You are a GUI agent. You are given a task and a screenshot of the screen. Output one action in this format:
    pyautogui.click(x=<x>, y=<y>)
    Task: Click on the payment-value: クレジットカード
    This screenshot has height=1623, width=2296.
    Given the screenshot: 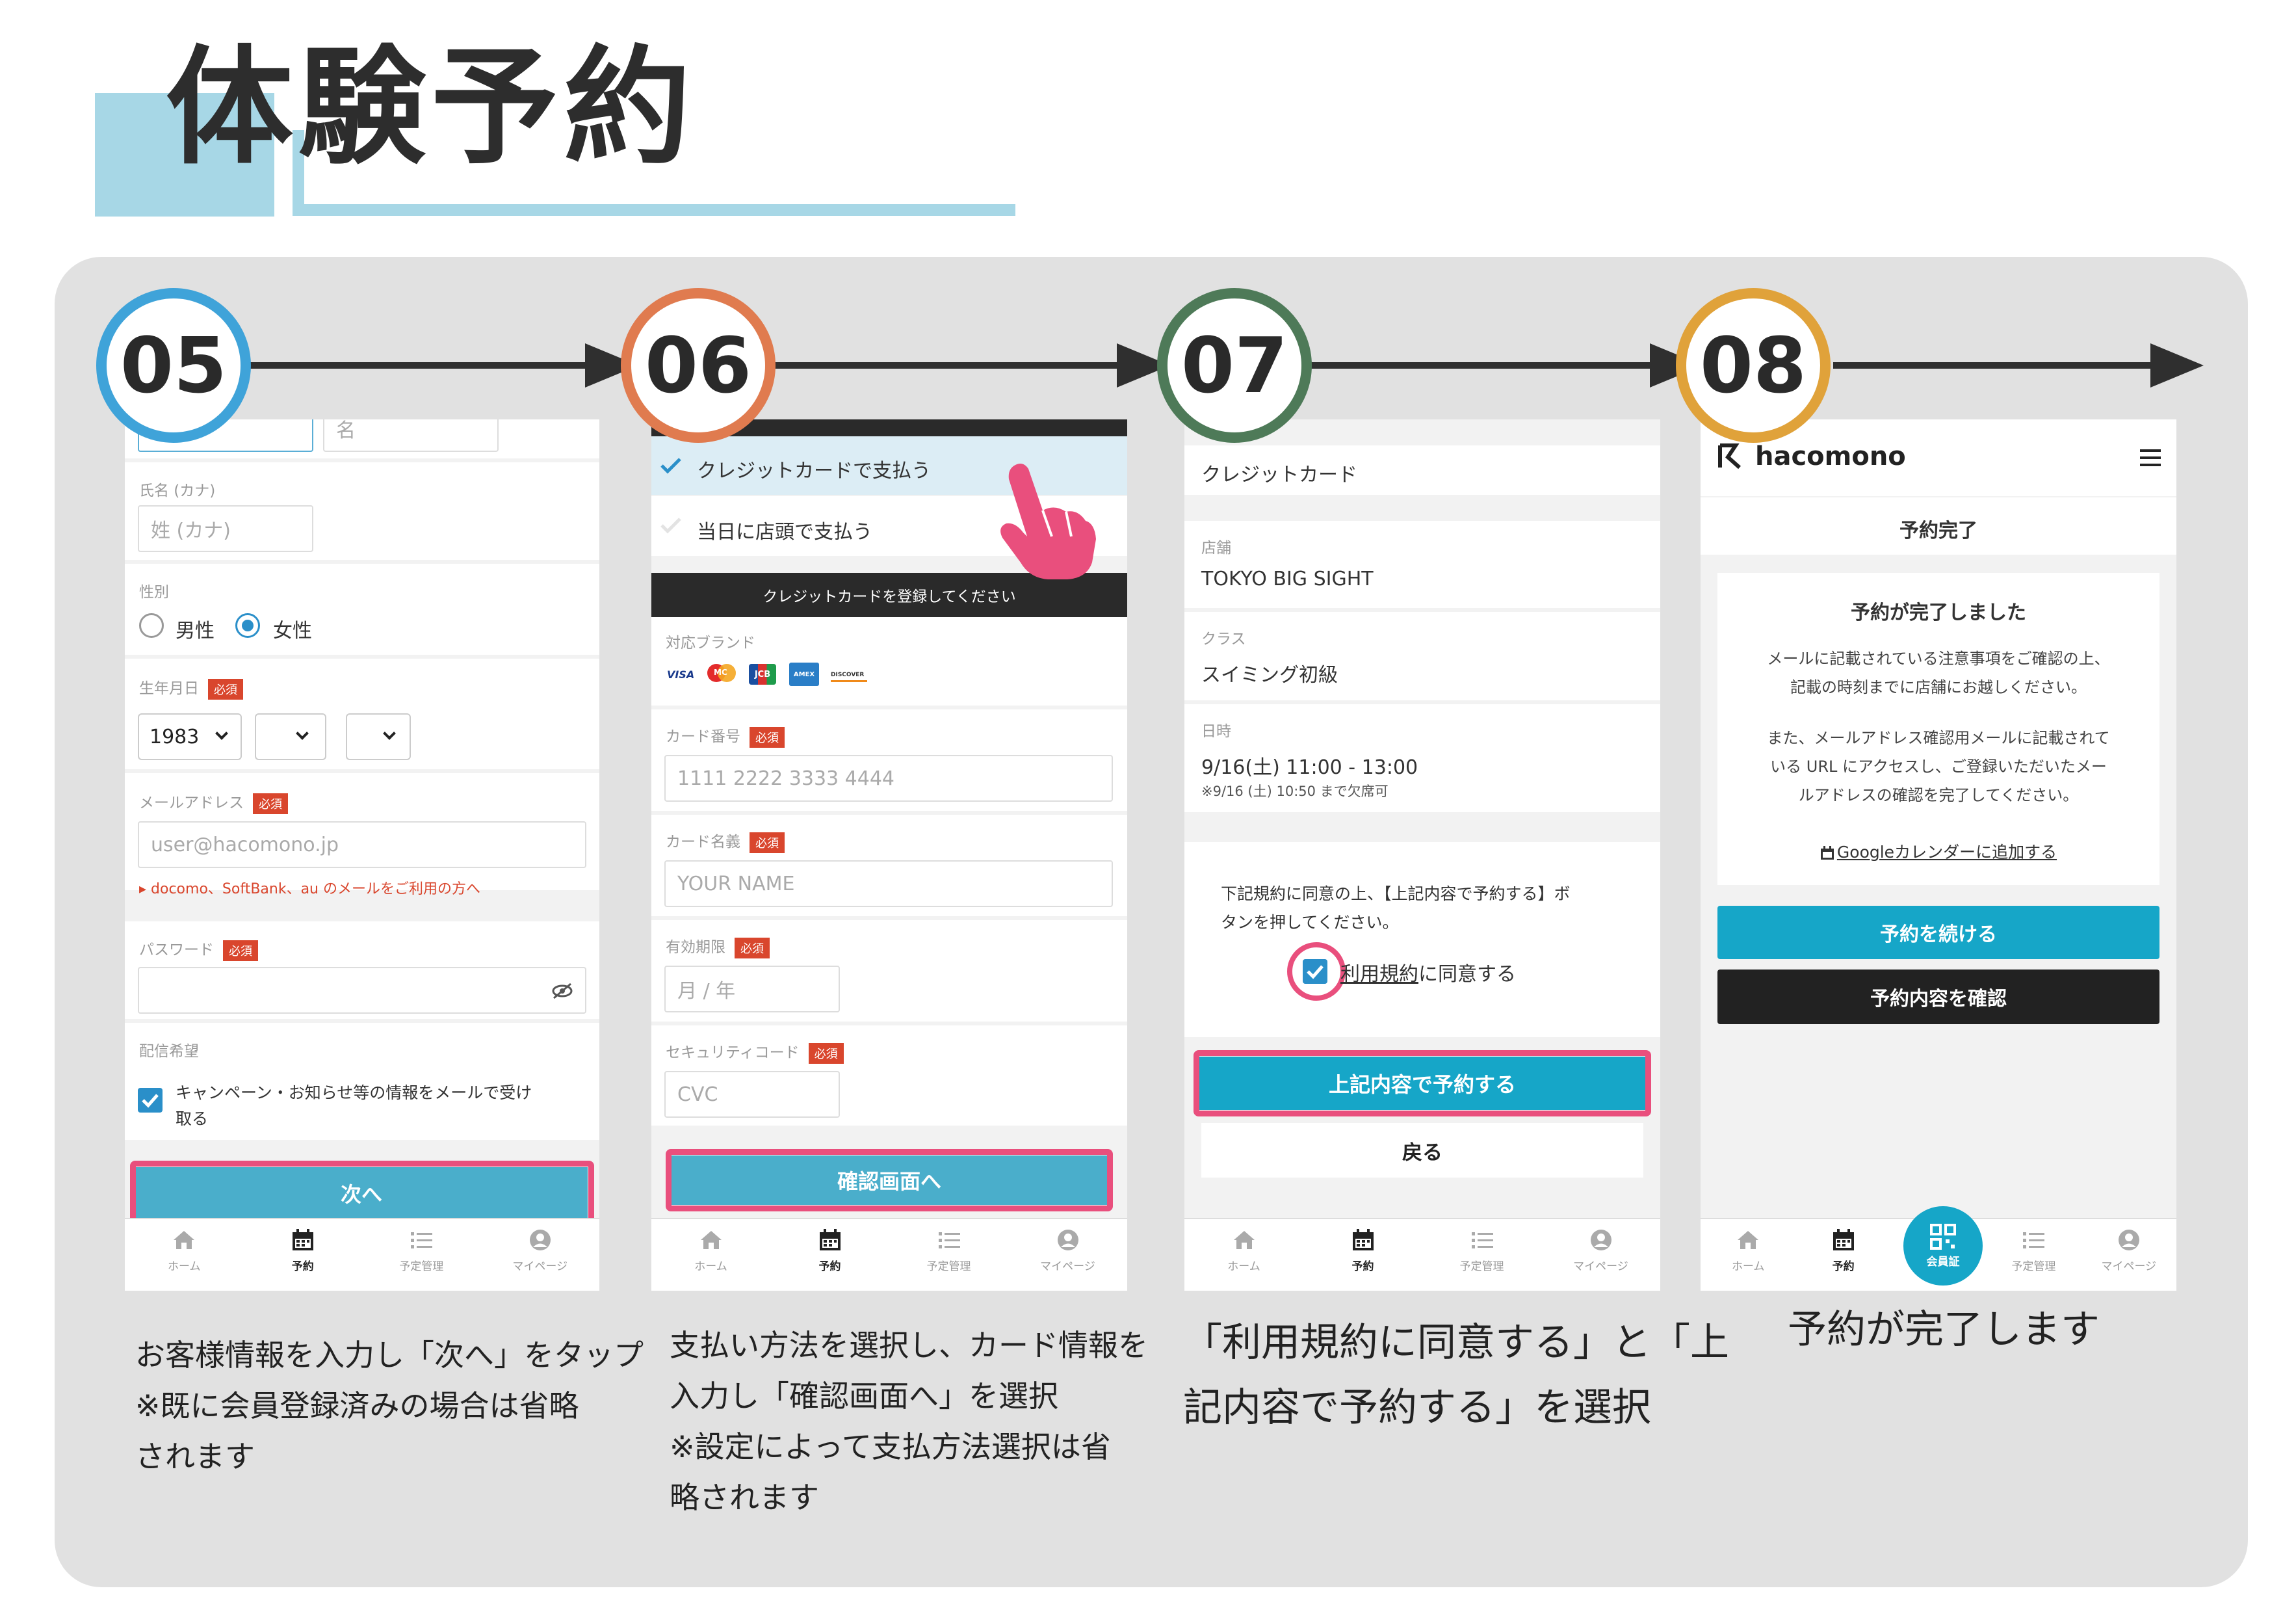 What is the action you would take?
    pyautogui.click(x=1279, y=475)
    